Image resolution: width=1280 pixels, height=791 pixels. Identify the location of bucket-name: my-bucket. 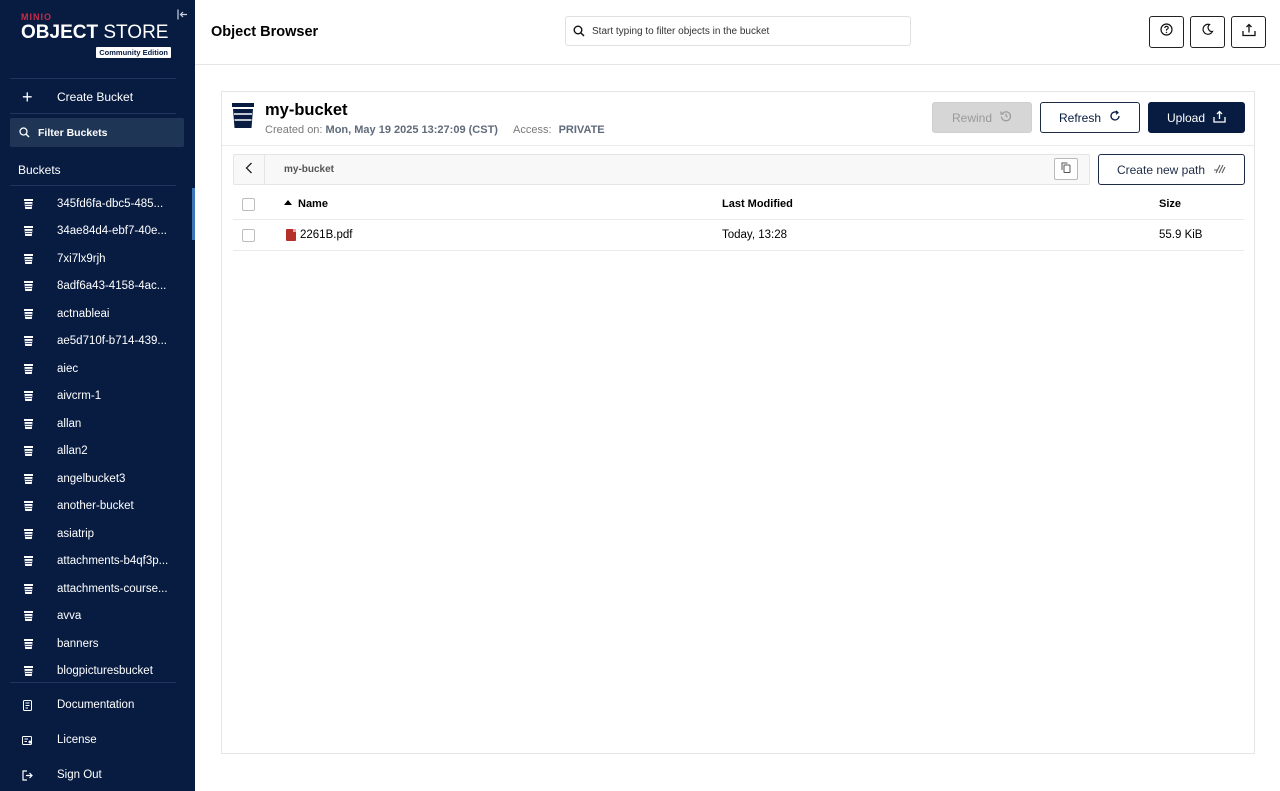
(306, 110).